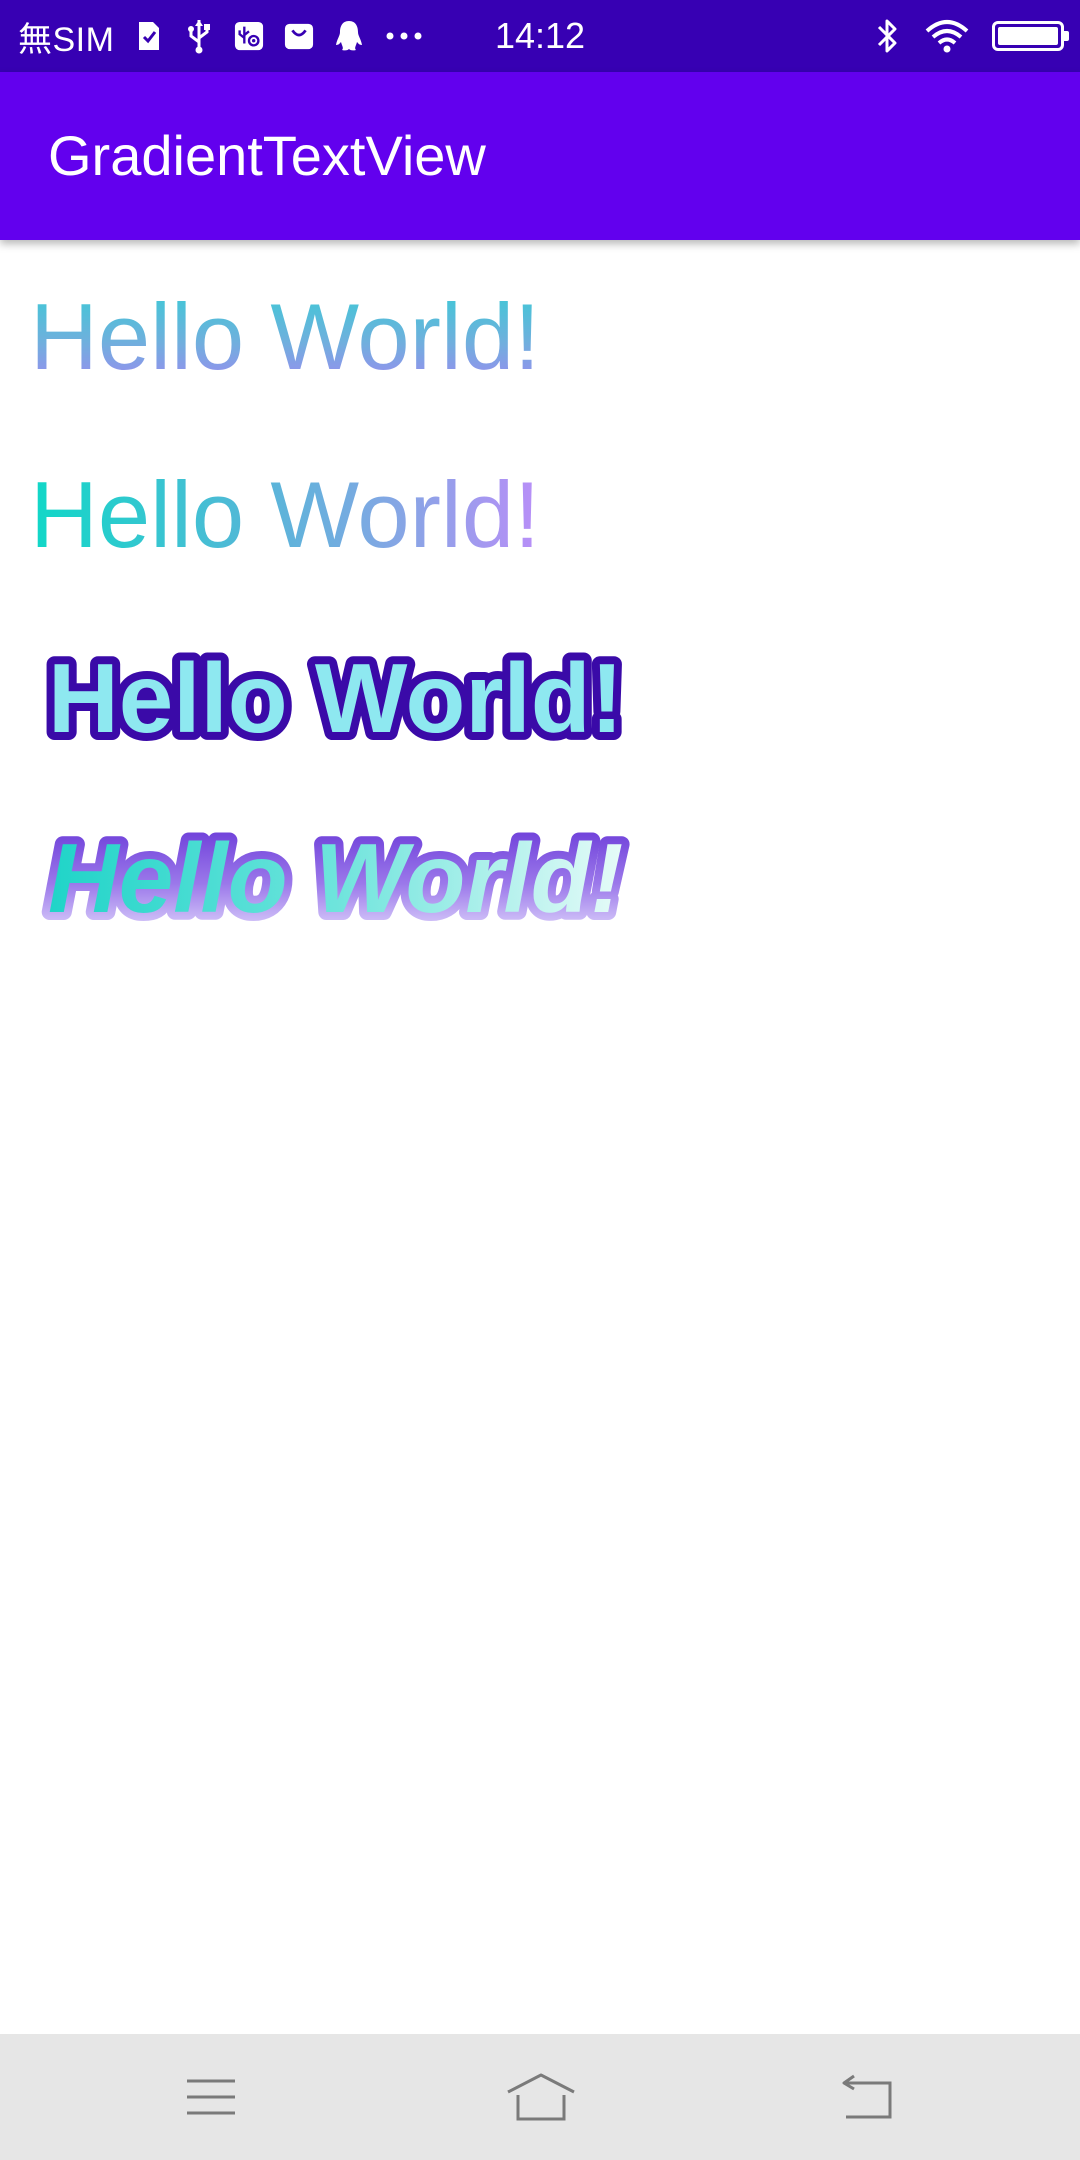 The image size is (1080, 2160). I want to click on back-button, so click(868, 2097).